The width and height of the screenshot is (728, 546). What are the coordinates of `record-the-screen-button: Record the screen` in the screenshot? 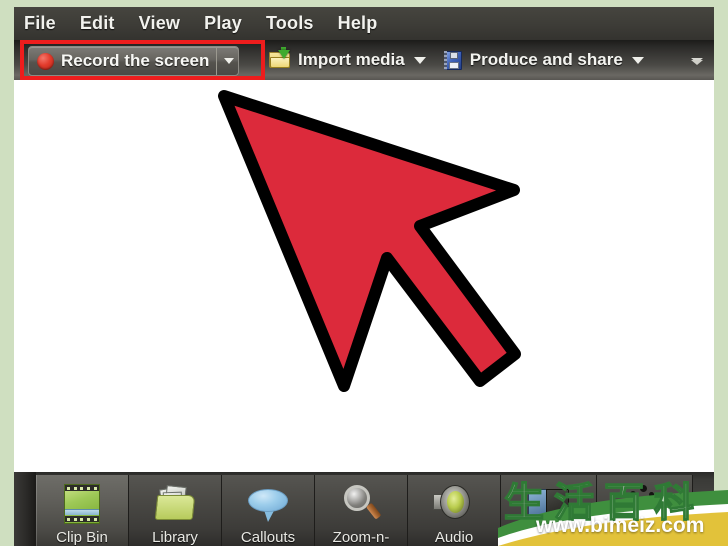 It's located at (134, 61).